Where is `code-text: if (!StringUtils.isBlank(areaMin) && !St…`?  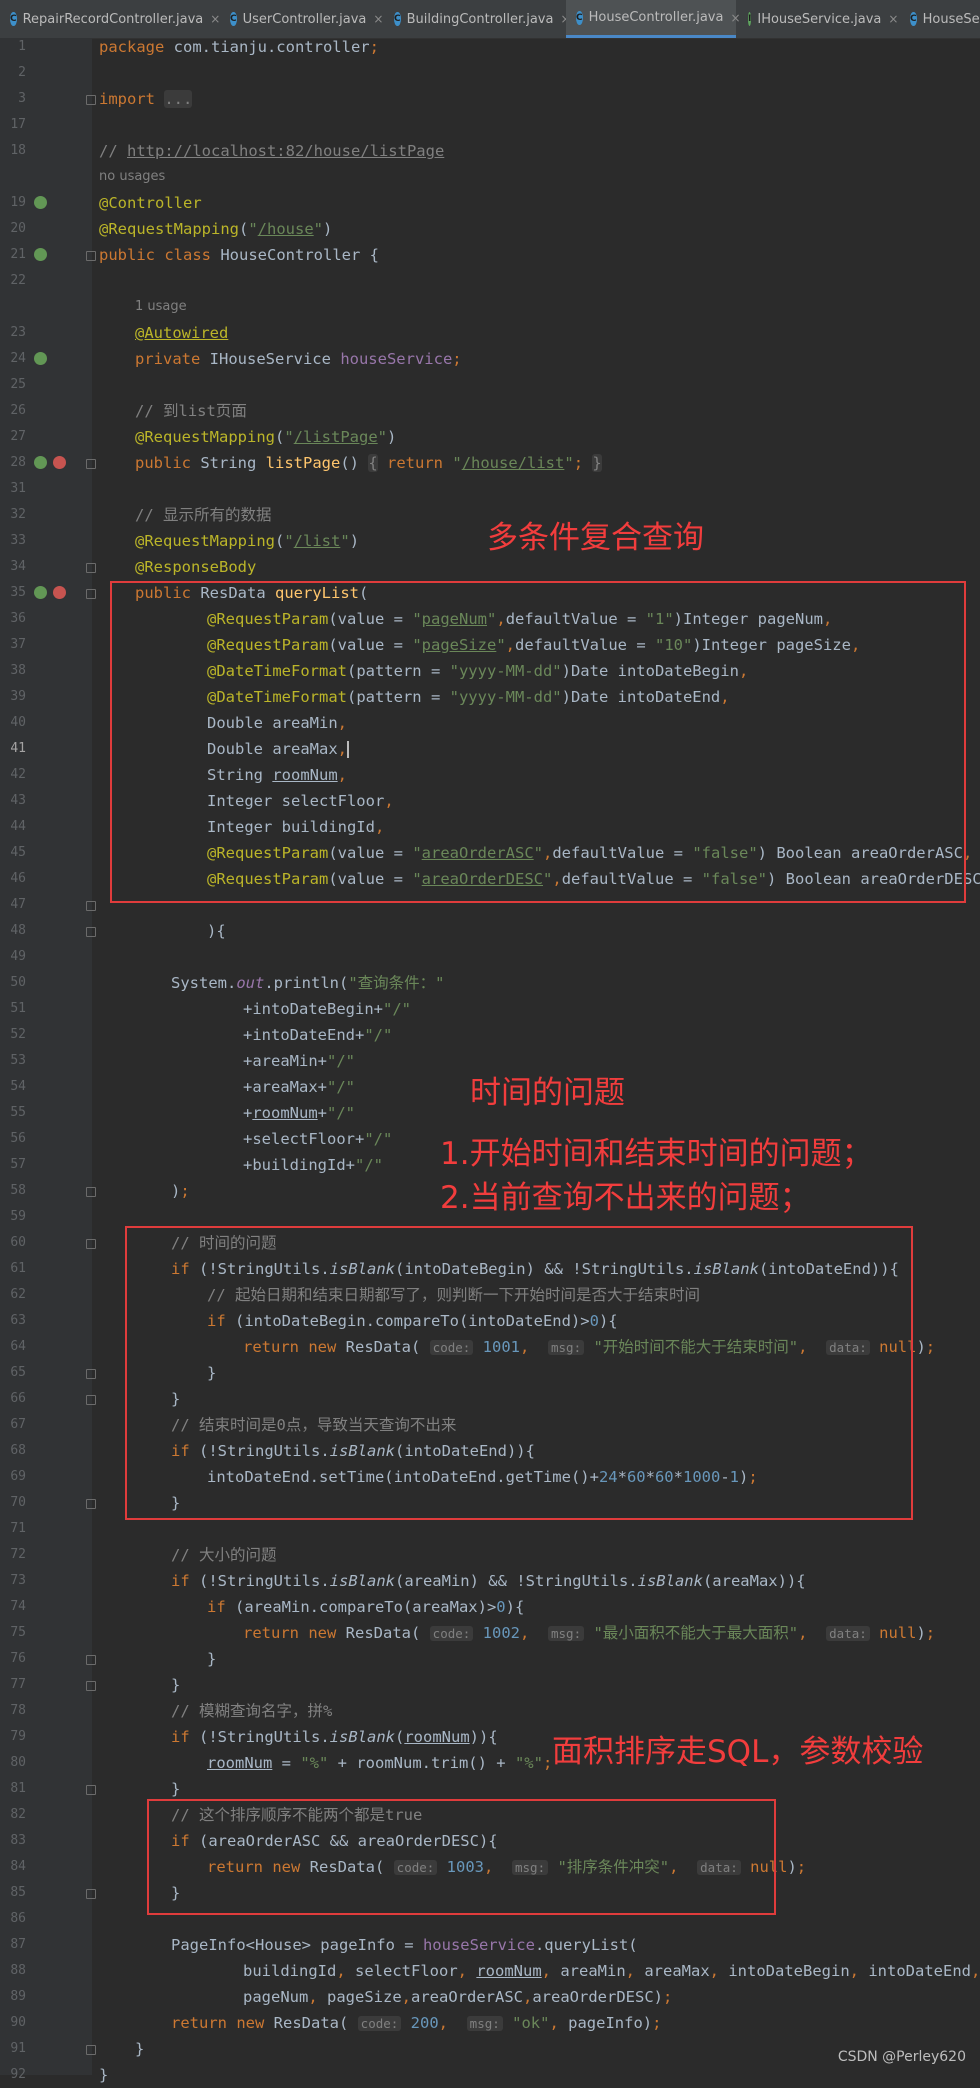 code-text: if (!StringUtils.isBlank(areaMin) && !St… is located at coordinates (488, 1581).